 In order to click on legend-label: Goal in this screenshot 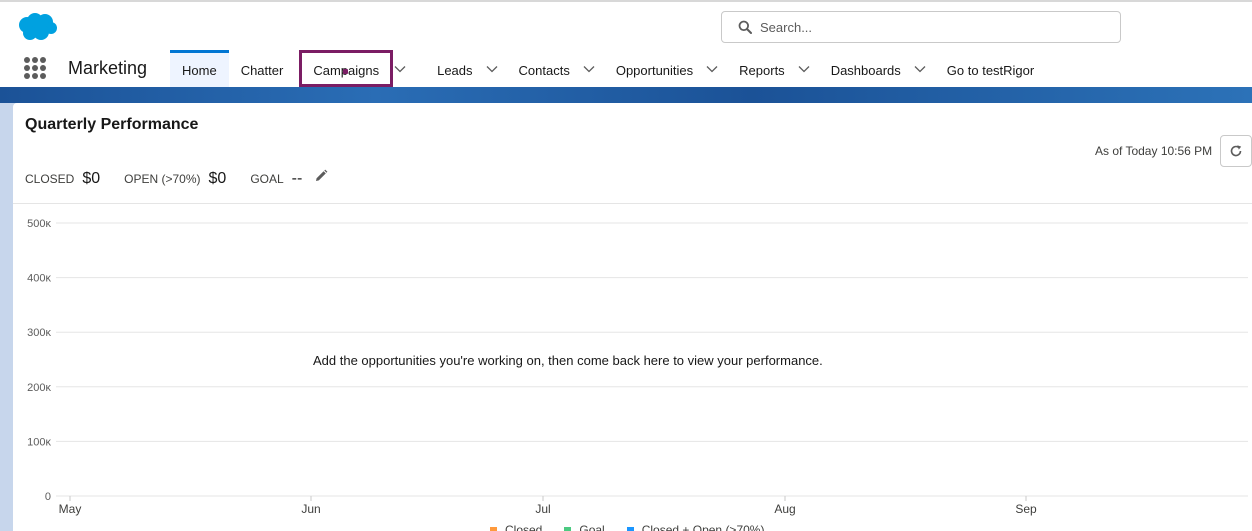, I will do `click(592, 527)`.